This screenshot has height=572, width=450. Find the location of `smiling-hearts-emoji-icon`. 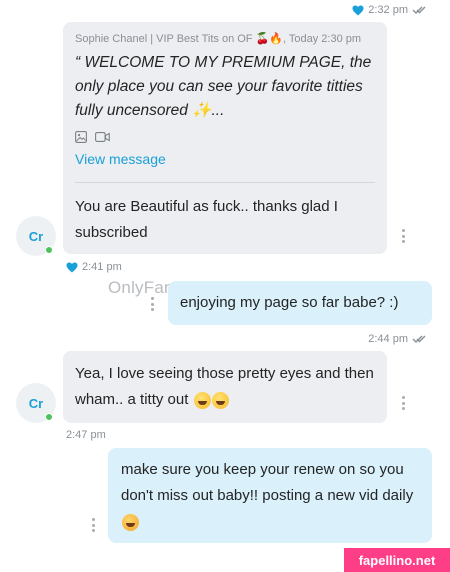

smiling-hearts-emoji-icon is located at coordinates (130, 522).